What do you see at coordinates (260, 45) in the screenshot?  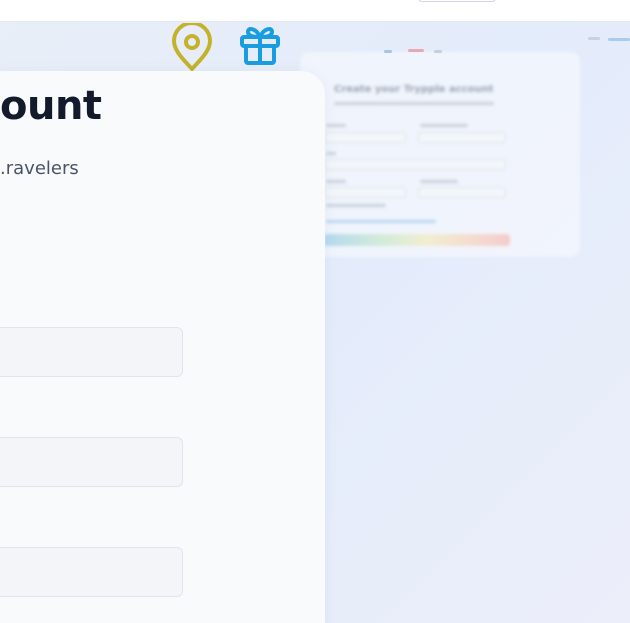 I see `gift-icon` at bounding box center [260, 45].